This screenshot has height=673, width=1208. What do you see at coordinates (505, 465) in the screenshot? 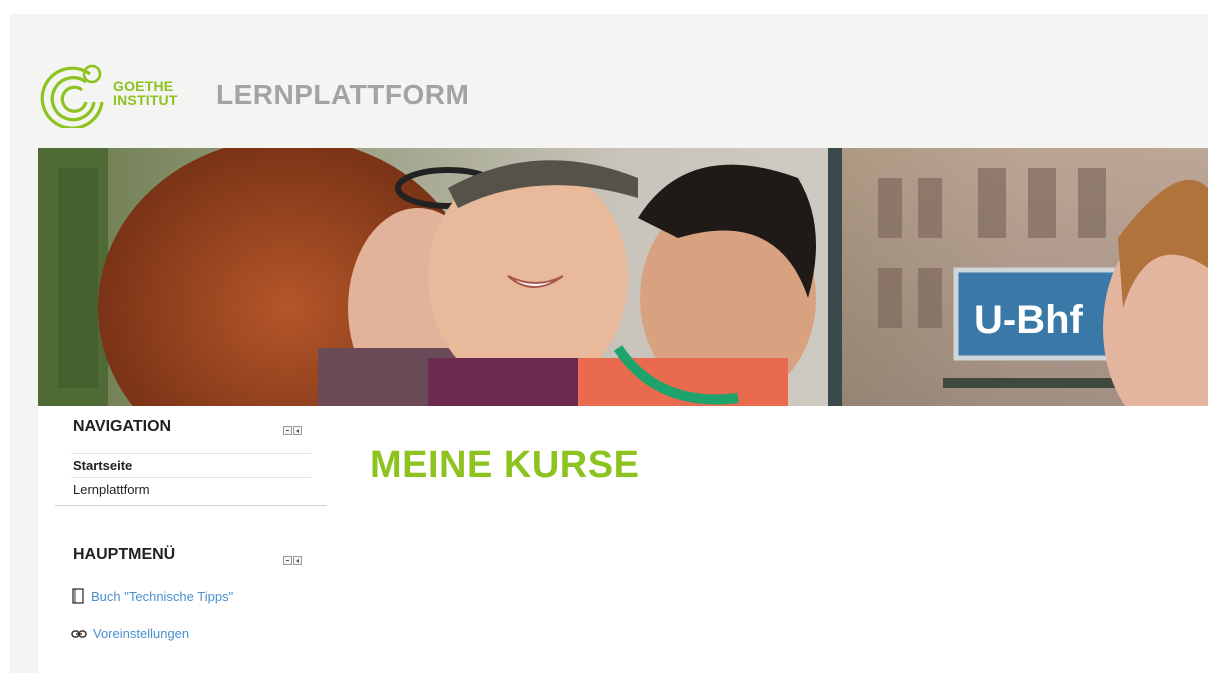
I see `page-title: MEINE KURSE` at bounding box center [505, 465].